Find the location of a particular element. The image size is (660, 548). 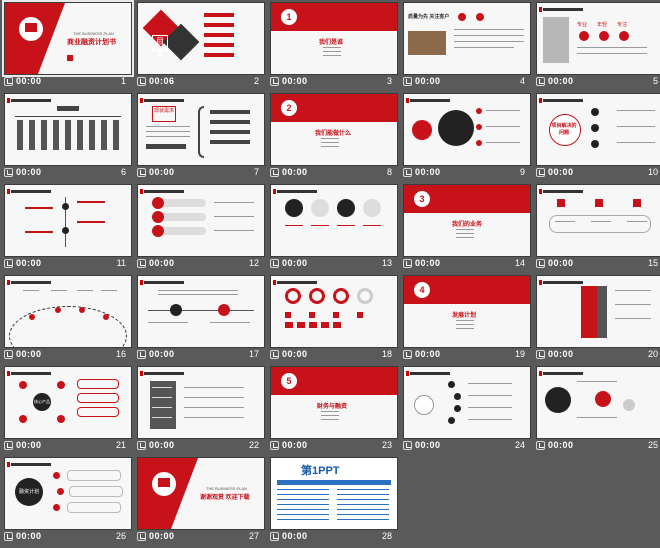

slide-thumbnail-13: 00:00 13 is located at coordinates (334, 229).